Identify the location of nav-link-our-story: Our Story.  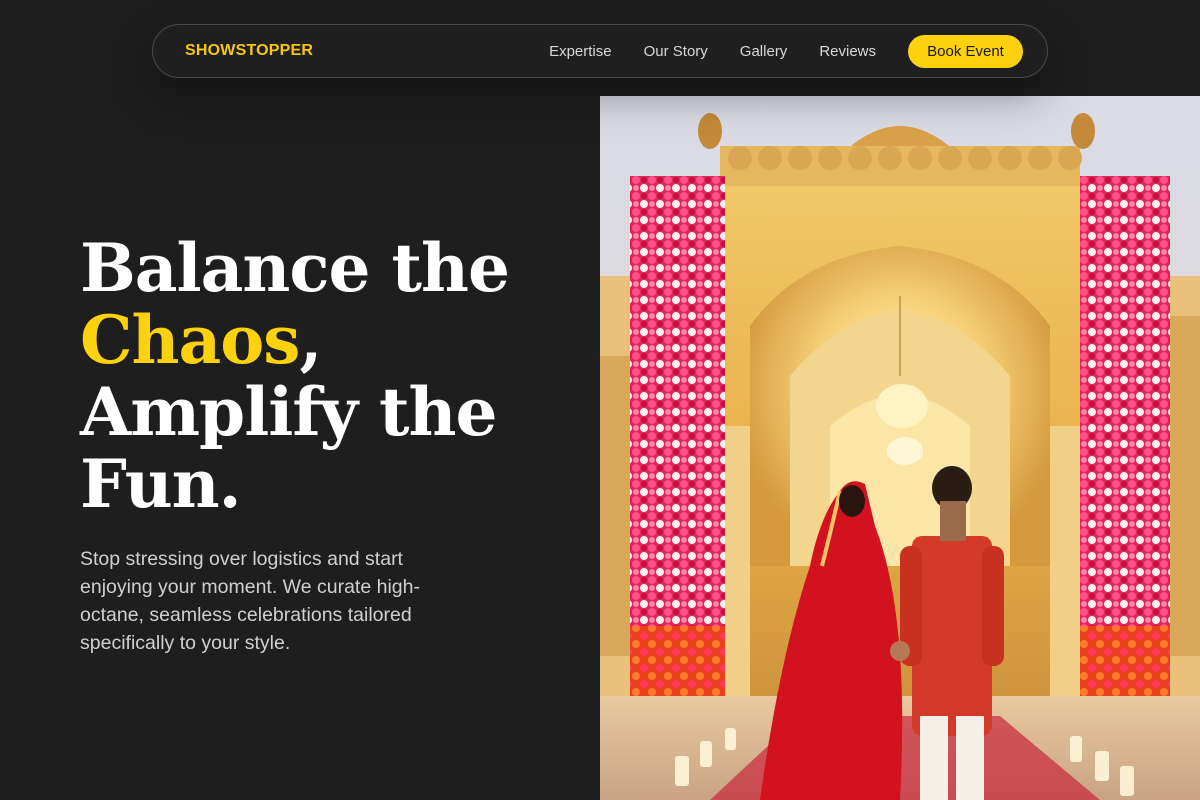
(676, 51).